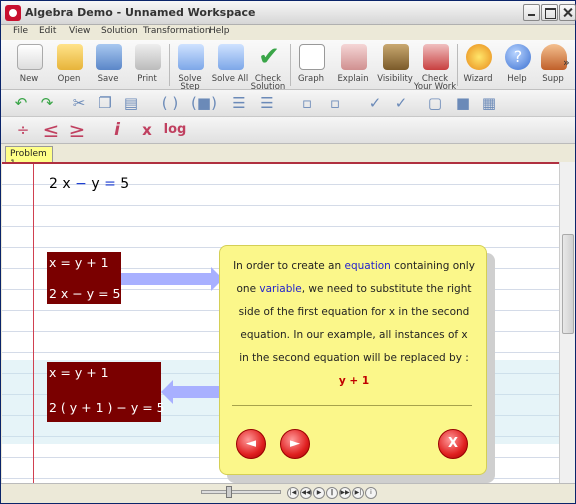 This screenshot has height=504, width=576. I want to click on check-all-icon: ✓, so click(401, 103).